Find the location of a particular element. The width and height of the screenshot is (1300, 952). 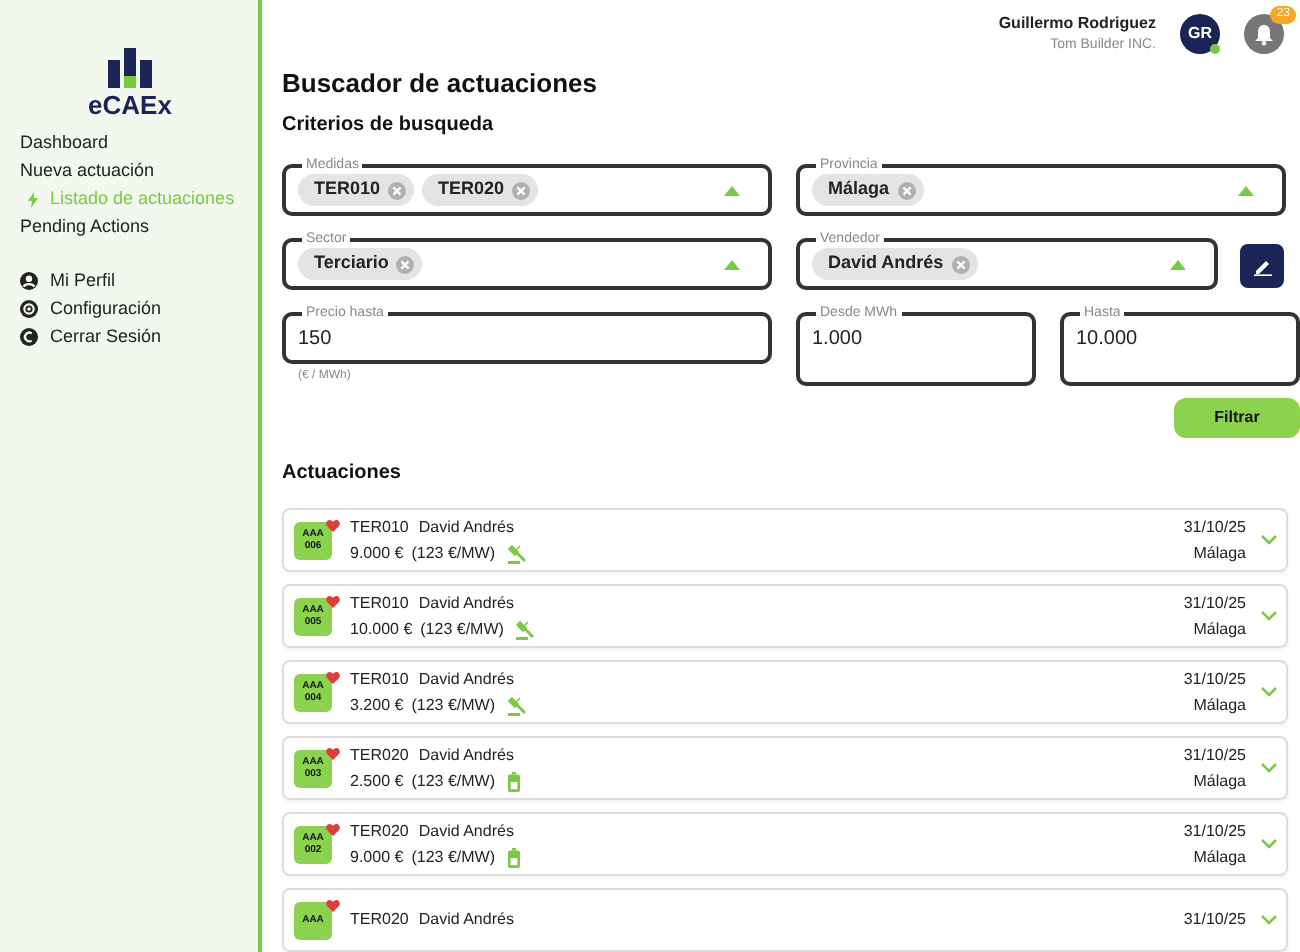

filter-chip: Terciario is located at coordinates (360, 264).